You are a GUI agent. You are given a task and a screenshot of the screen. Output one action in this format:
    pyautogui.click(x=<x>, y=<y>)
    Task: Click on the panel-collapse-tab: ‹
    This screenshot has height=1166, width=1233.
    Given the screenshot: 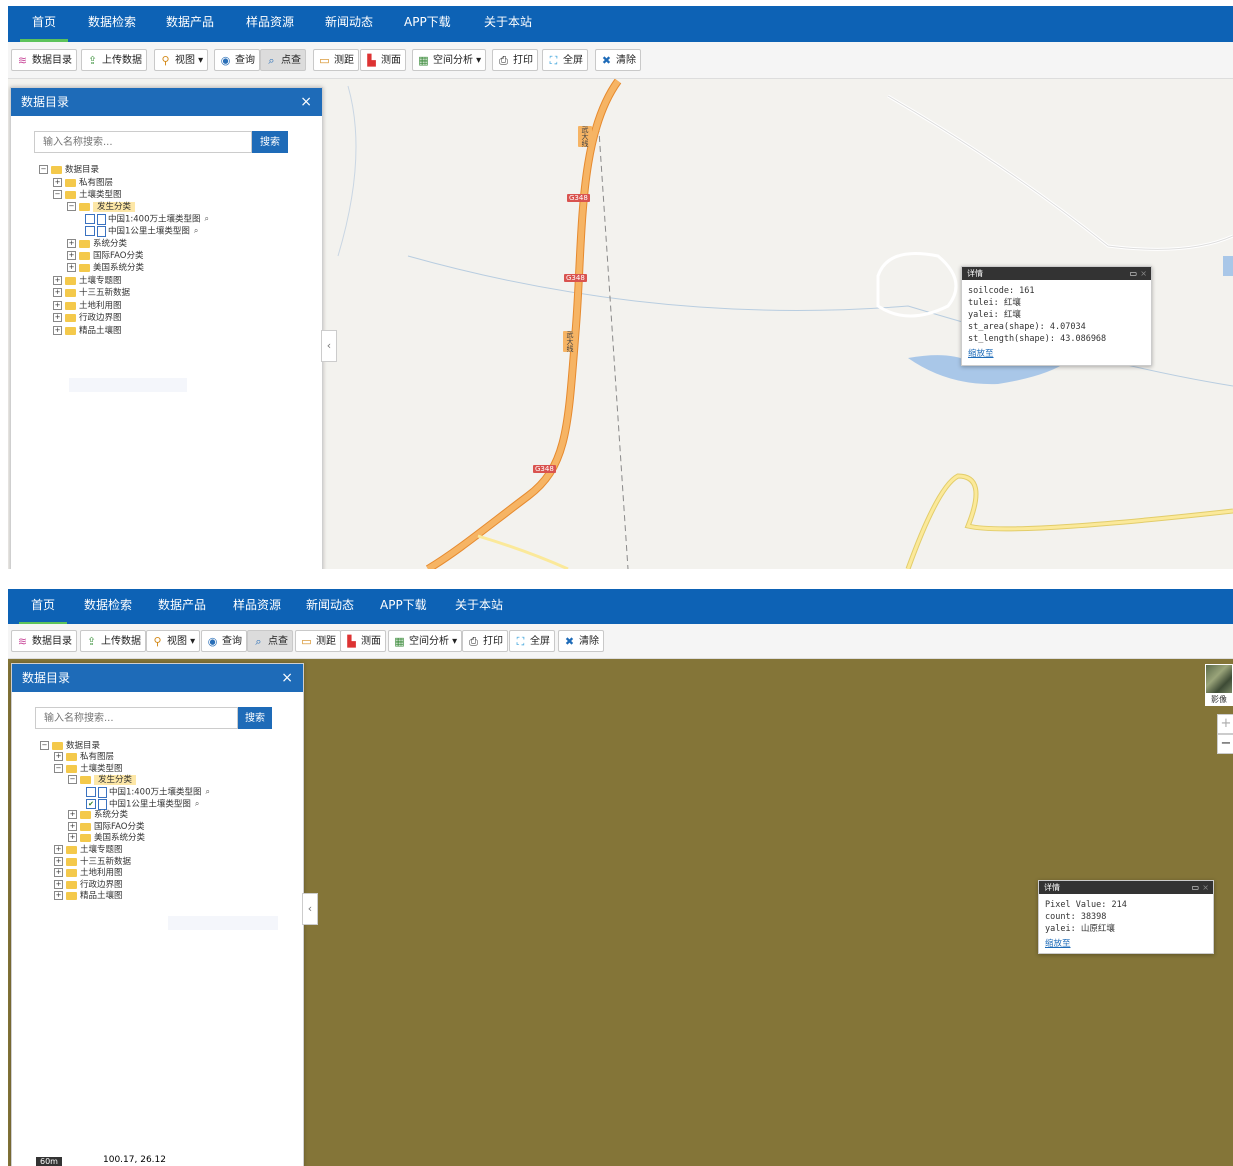 What is the action you would take?
    pyautogui.click(x=310, y=909)
    